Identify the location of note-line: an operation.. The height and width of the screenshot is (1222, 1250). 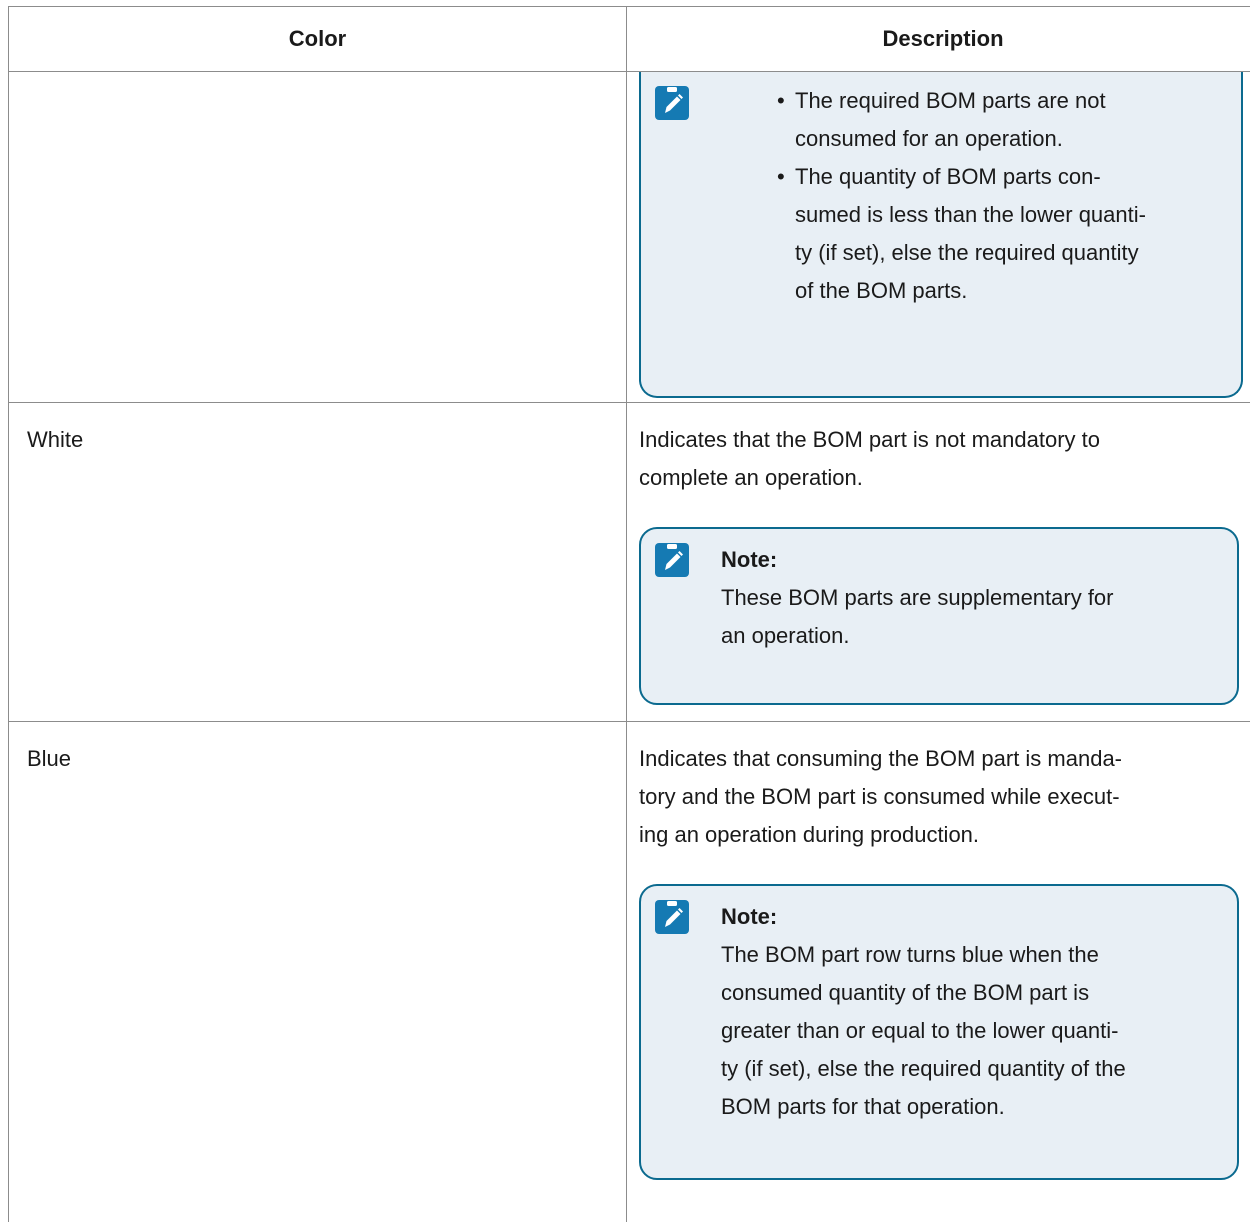
(785, 635).